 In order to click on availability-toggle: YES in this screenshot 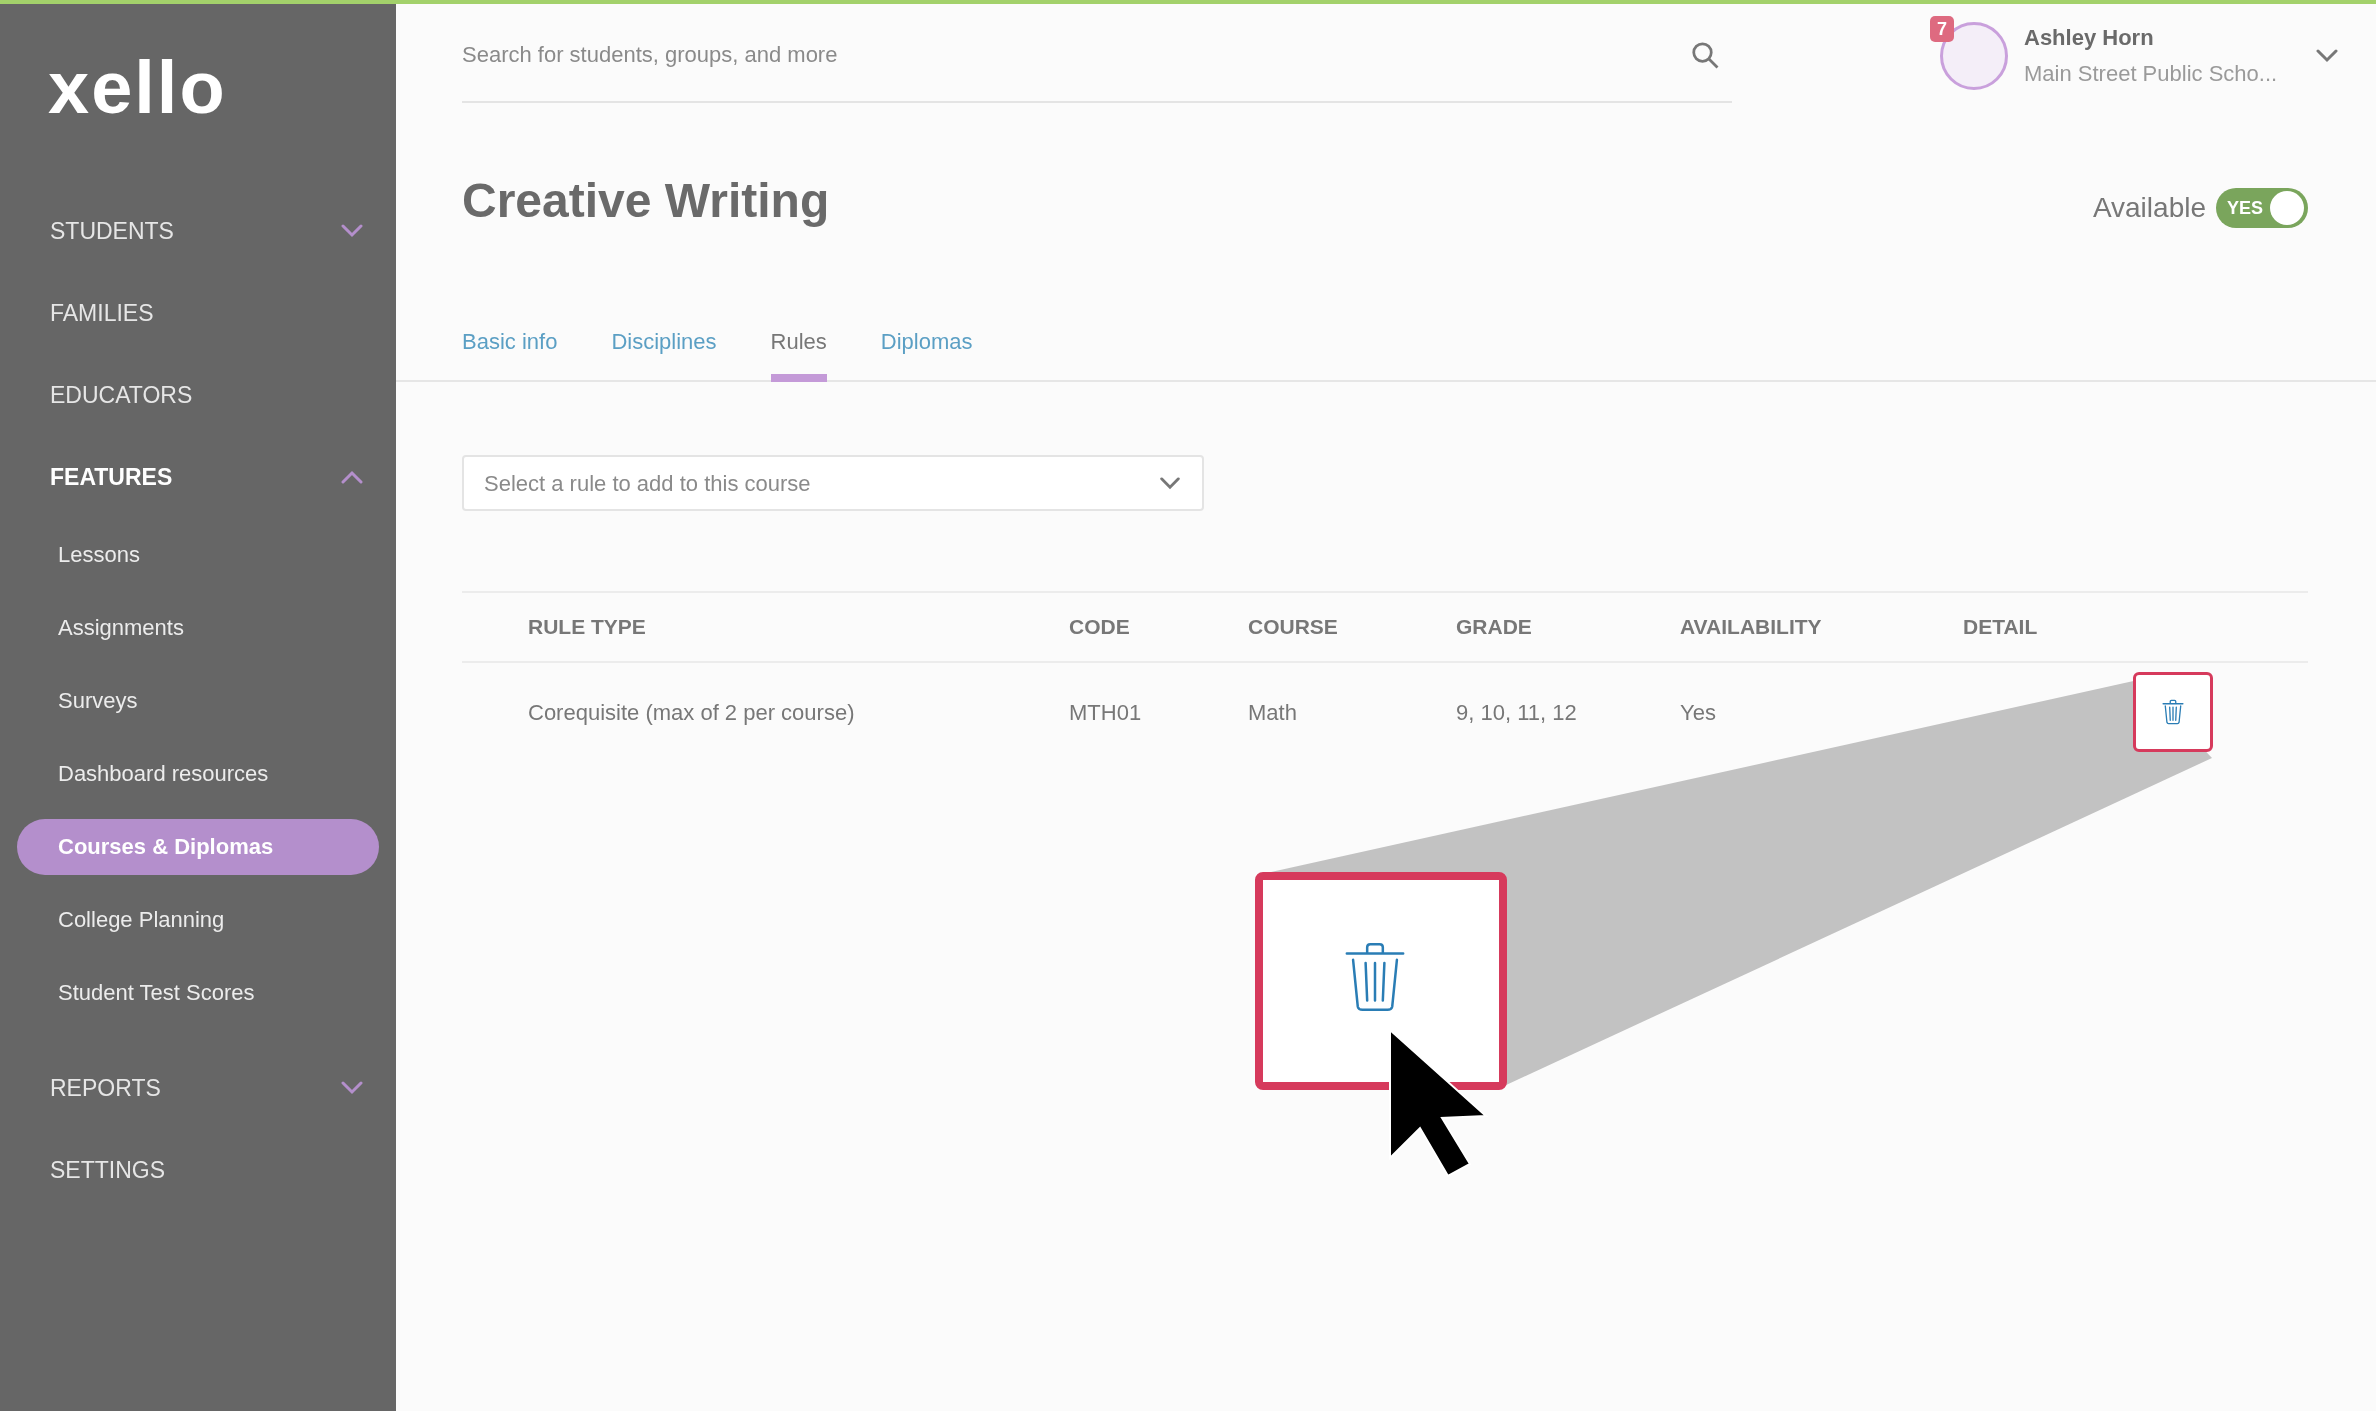, I will do `click(2262, 208)`.